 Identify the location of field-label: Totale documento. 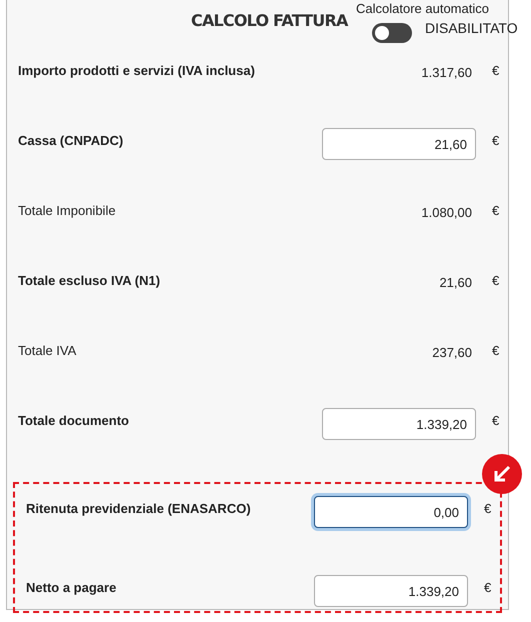
(74, 420).